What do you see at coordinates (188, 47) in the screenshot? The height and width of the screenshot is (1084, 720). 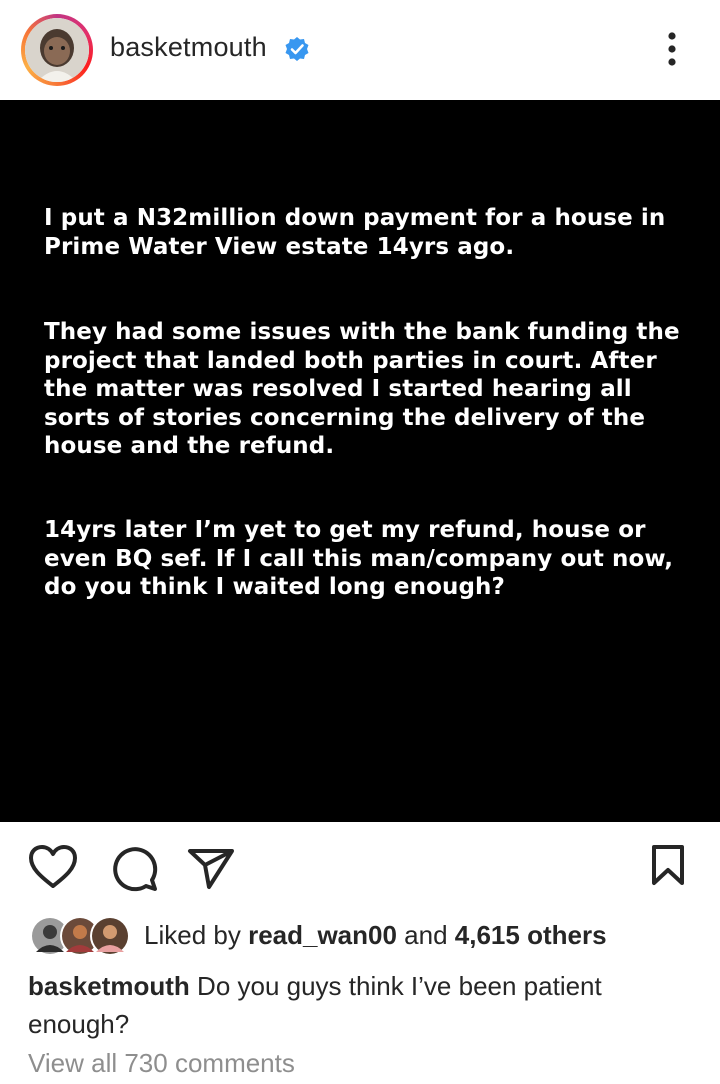 I see `header-username: basketmouth` at bounding box center [188, 47].